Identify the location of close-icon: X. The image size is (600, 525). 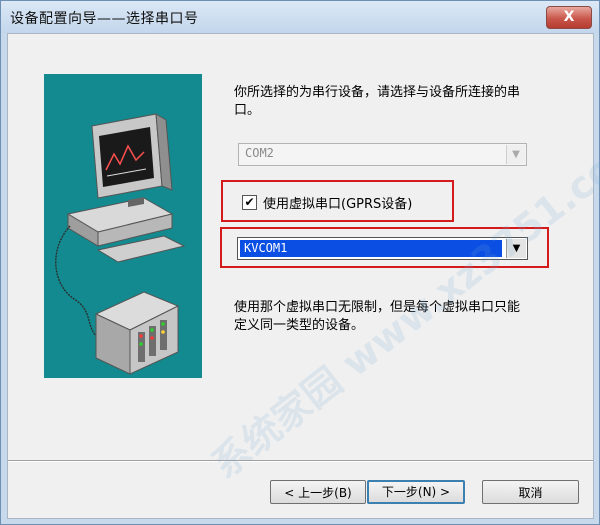
(569, 17).